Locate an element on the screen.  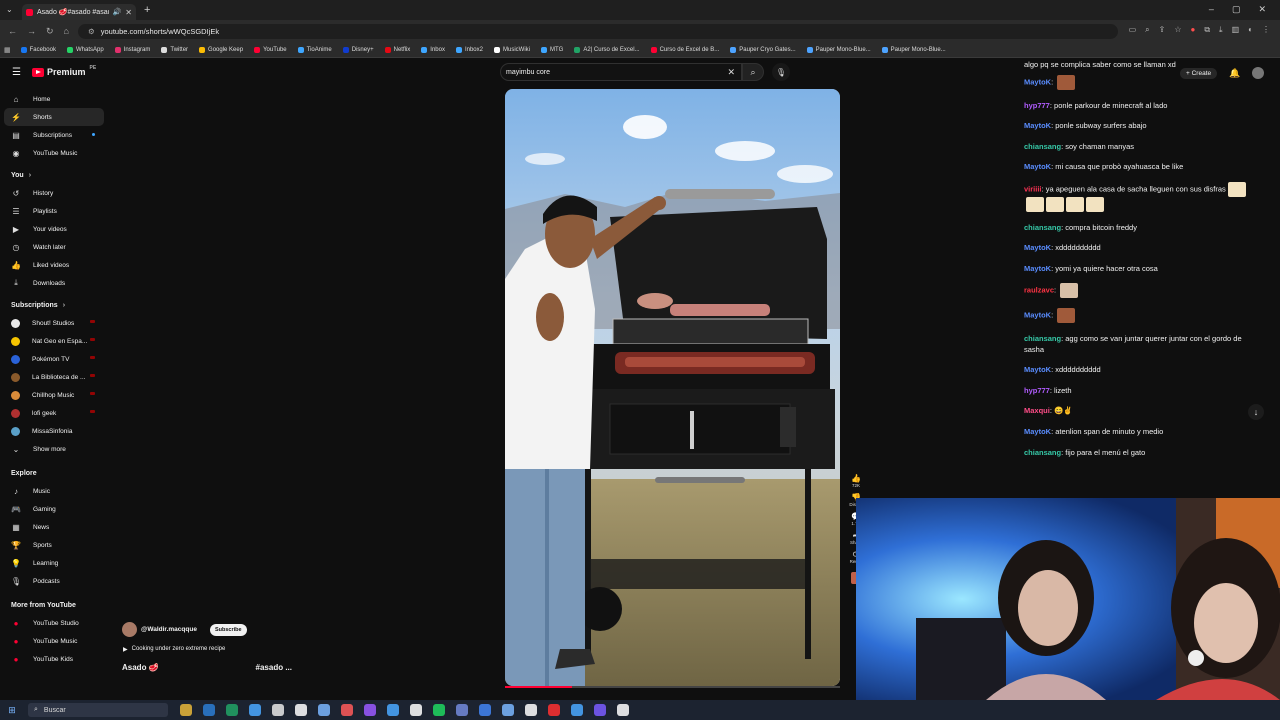
sidebar-item: ● YouTube Studio is located at coordinates (55, 623).